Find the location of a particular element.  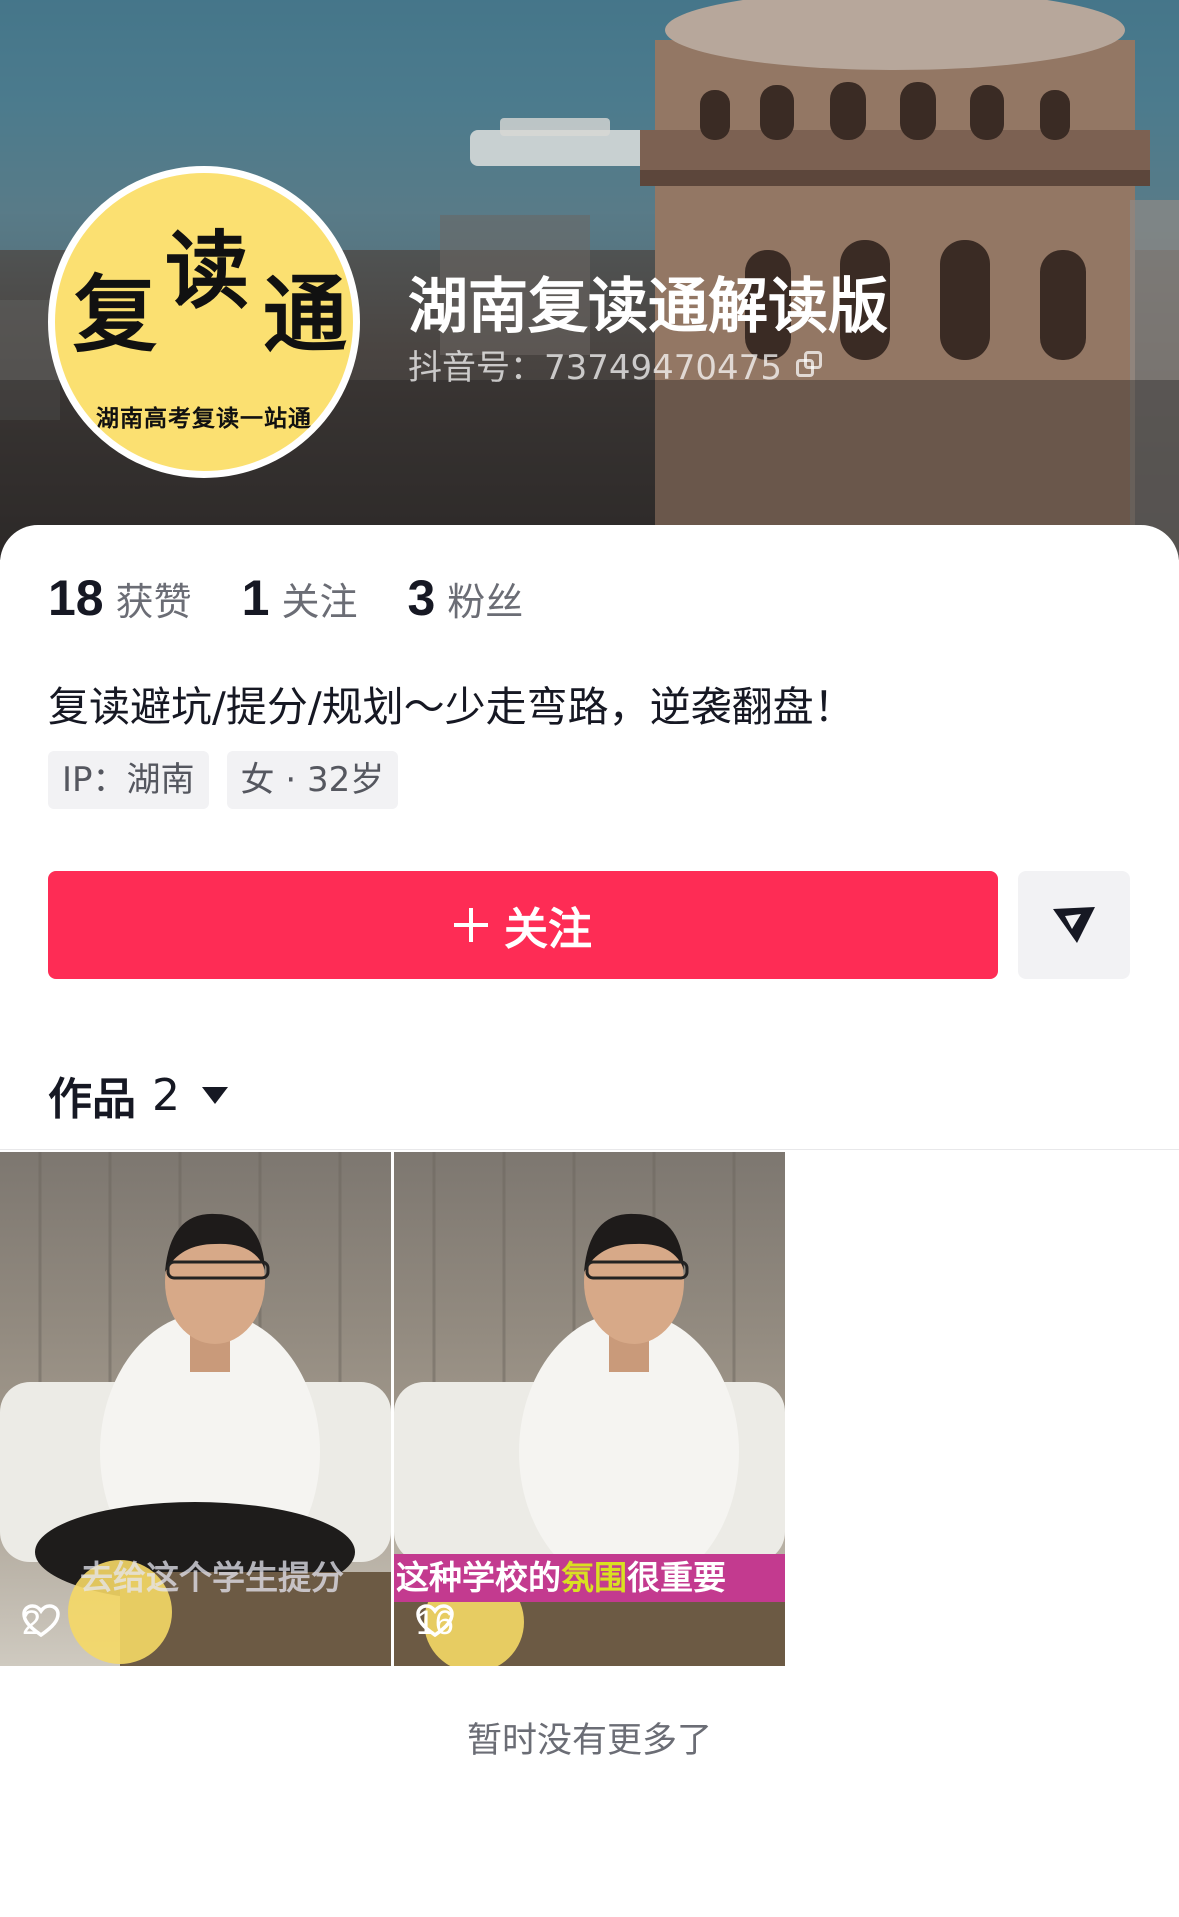

gender-age-tag: 女 · 32岁 is located at coordinates (312, 780).